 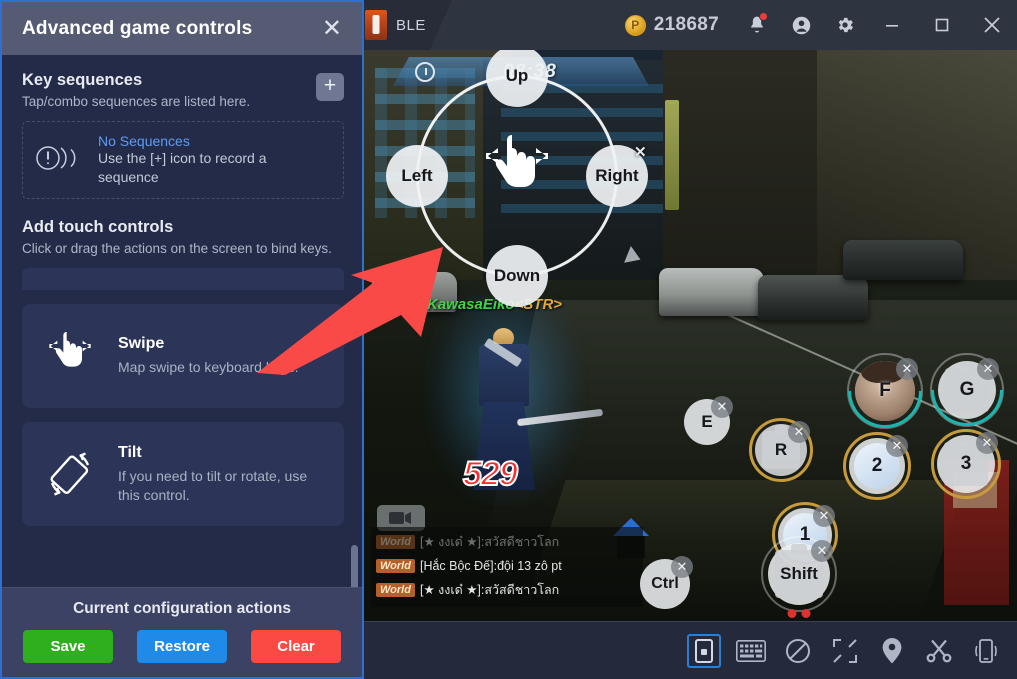 I want to click on touch-controls-heading: Add touch controls, so click(x=98, y=227).